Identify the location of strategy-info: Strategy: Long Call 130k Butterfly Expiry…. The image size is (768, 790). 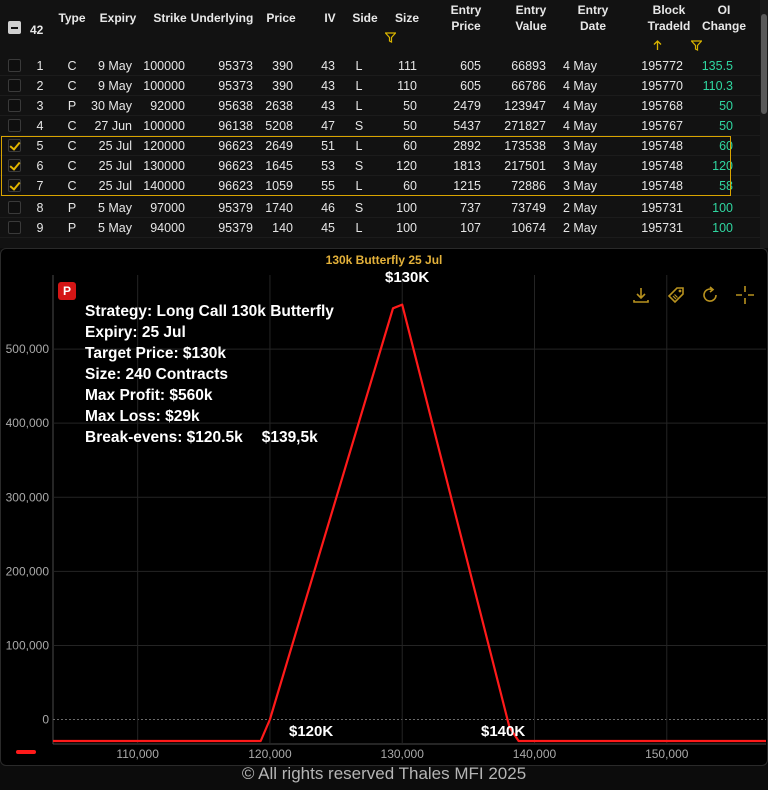
(209, 374).